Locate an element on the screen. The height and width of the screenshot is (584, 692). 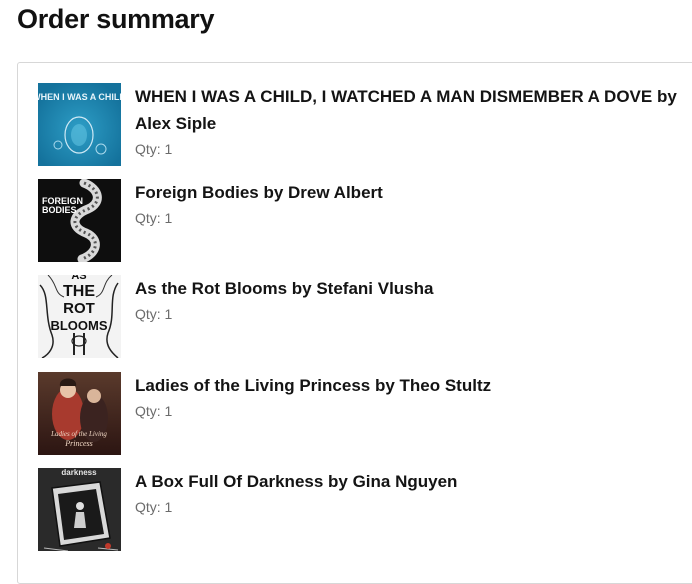
item-title: As the Rot Blooms by Stefani Vlusha is located at coordinates (284, 288).